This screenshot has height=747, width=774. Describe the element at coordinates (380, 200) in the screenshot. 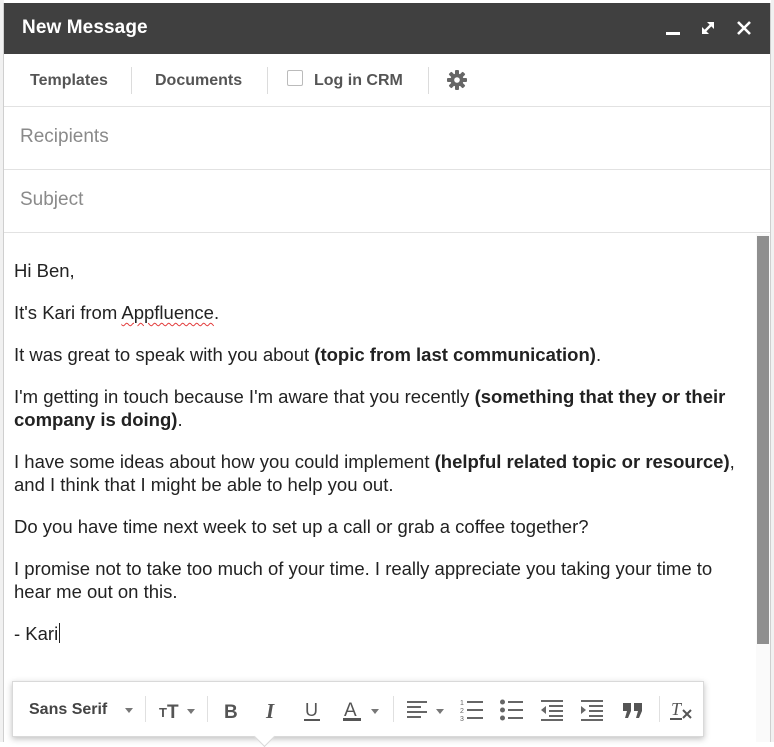

I see `subject-input` at that location.